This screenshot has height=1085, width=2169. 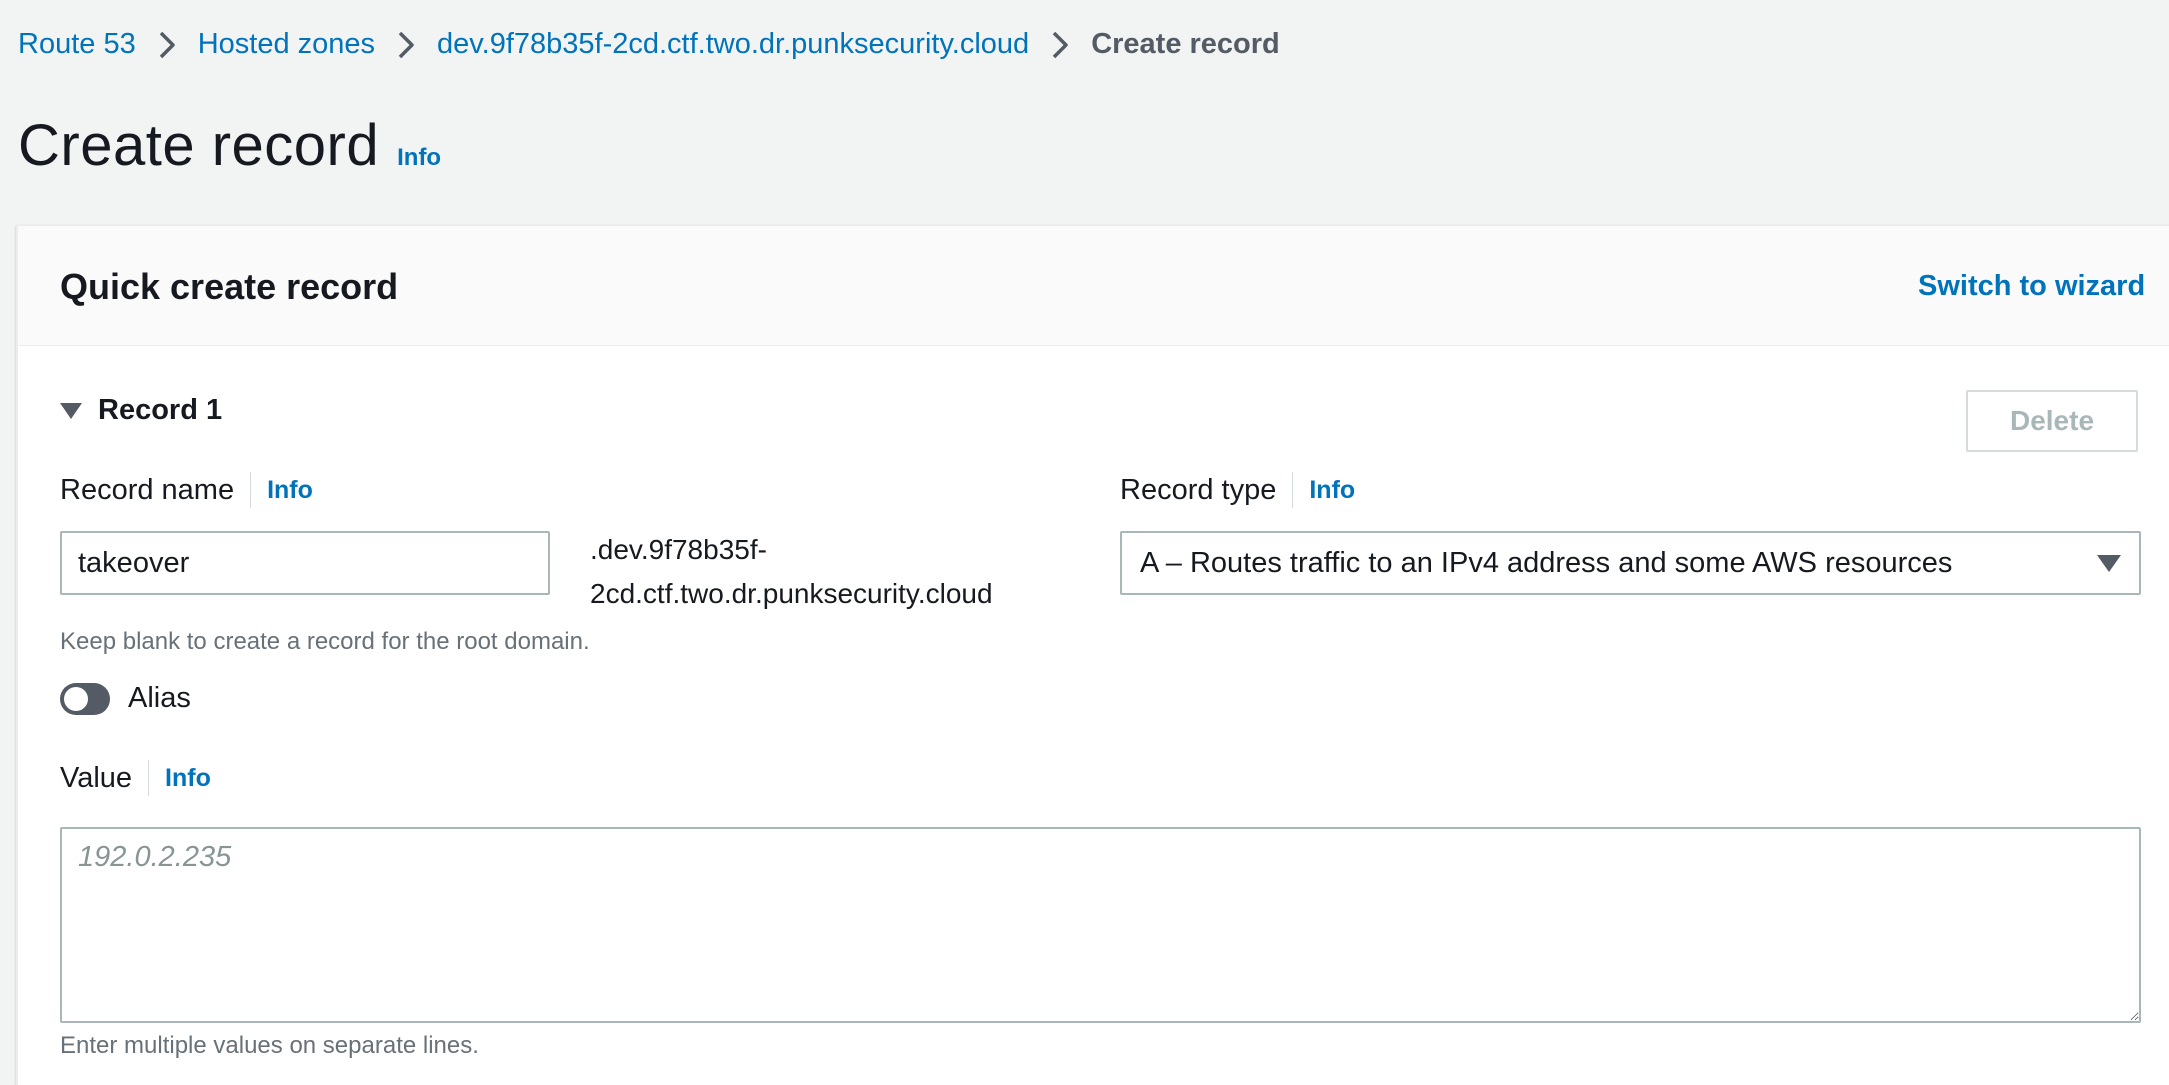 What do you see at coordinates (419, 158) in the screenshot?
I see `page-info-link: Info` at bounding box center [419, 158].